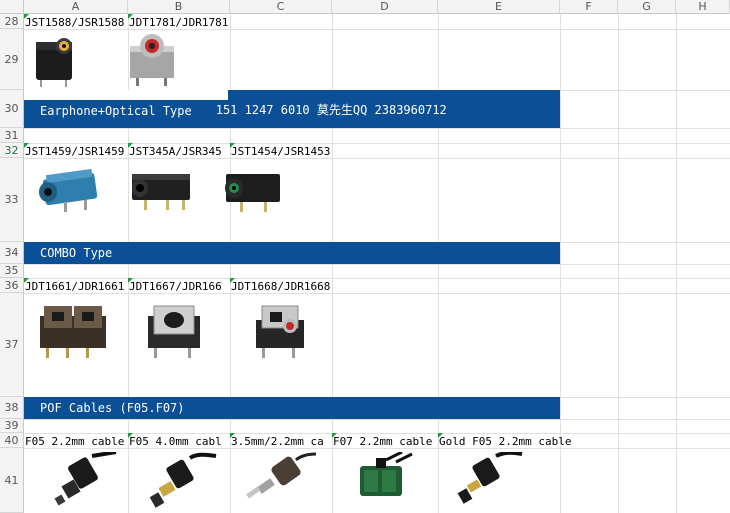  I want to click on green-audio-jack-photo, so click(252, 193).